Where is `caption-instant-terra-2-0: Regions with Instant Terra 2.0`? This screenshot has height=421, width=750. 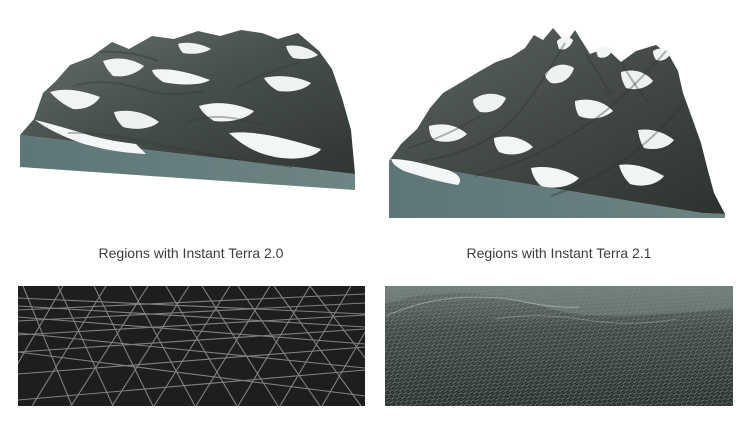
caption-instant-terra-2-0: Regions with Instant Terra 2.0 is located at coordinates (191, 253).